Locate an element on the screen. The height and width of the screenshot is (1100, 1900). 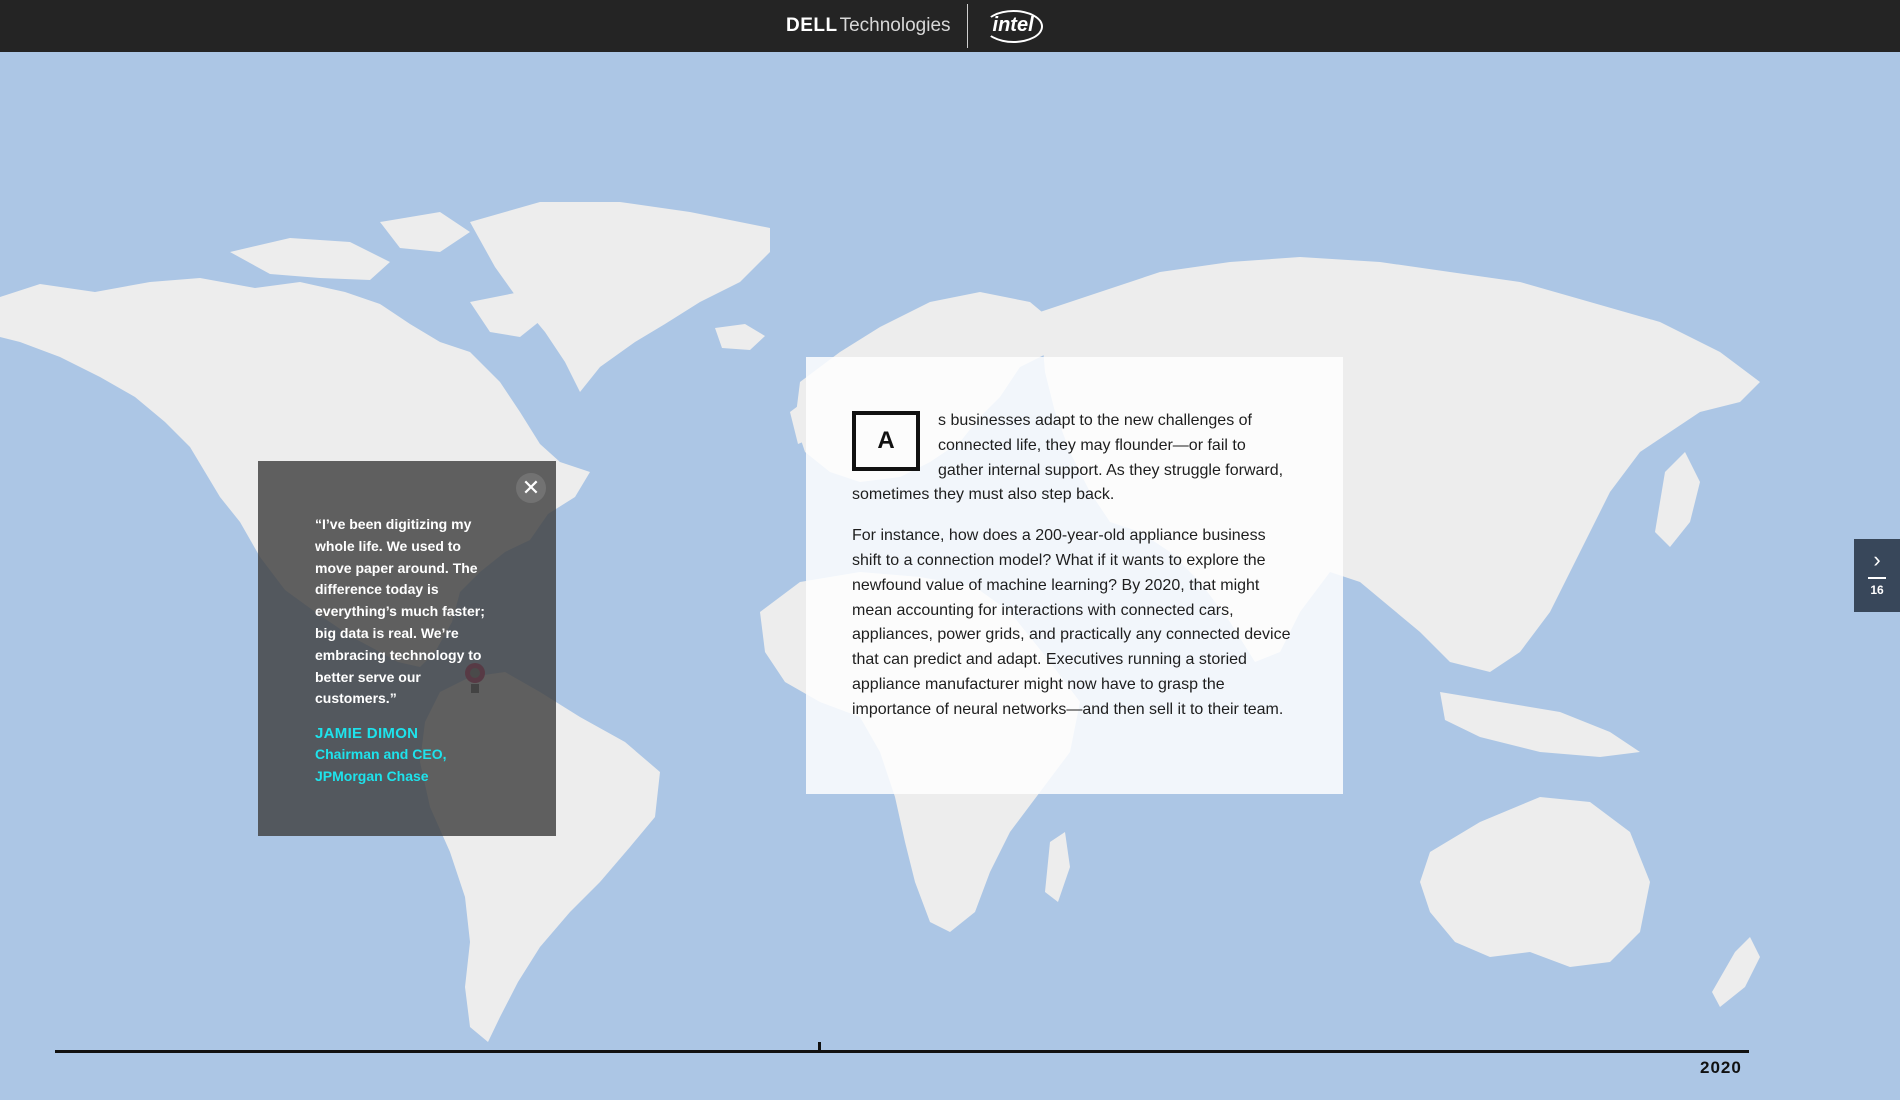
iceland is located at coordinates (740, 337).